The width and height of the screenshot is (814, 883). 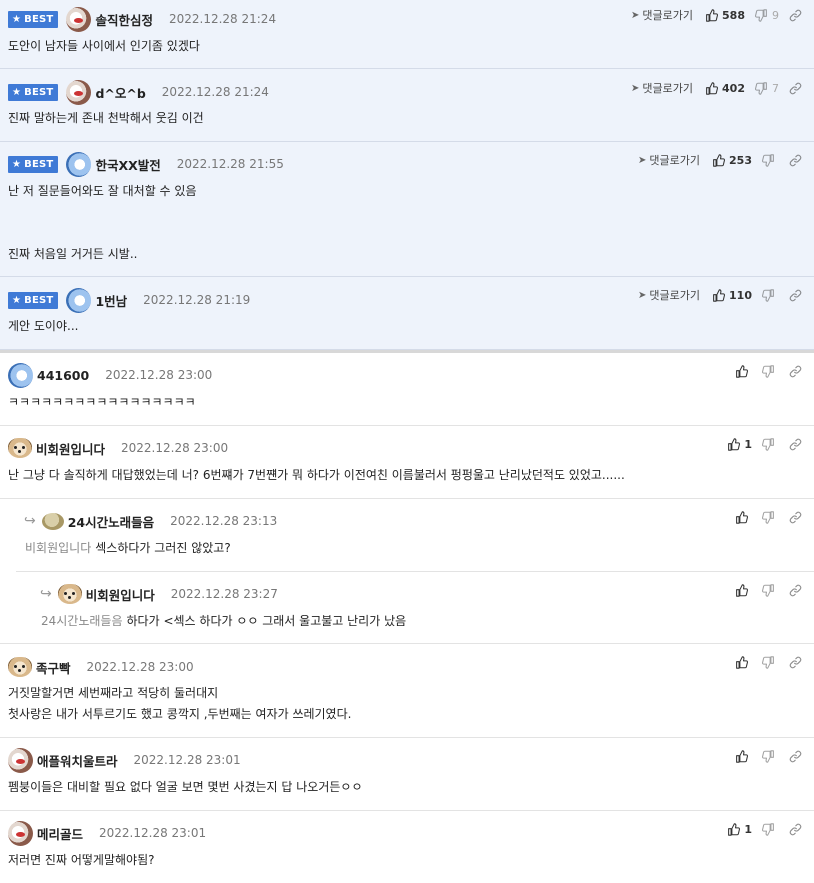 I want to click on downvote-button: 9, so click(x=767, y=15).